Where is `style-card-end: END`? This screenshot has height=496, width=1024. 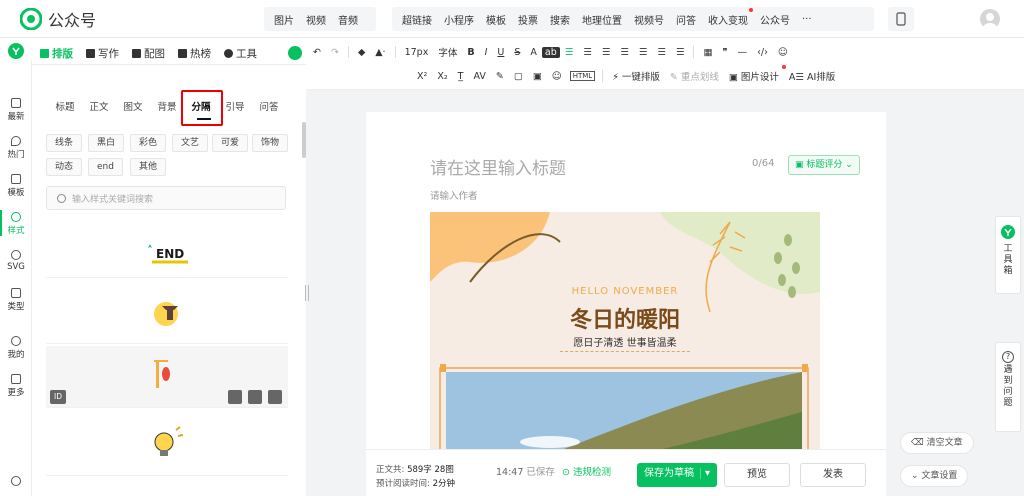
style-card-end: END is located at coordinates (167, 252).